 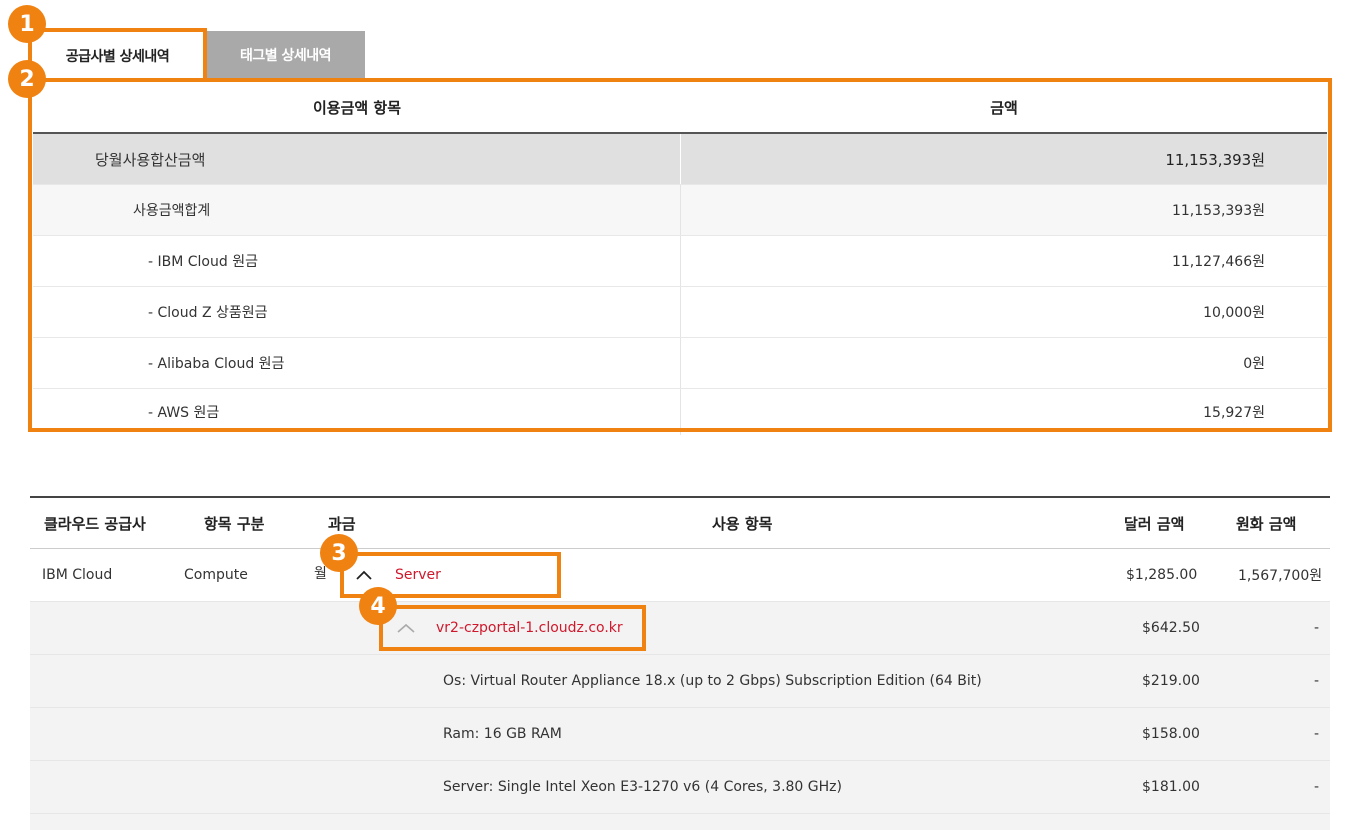 What do you see at coordinates (1171, 734) in the screenshot?
I see `row-usd: $158.00` at bounding box center [1171, 734].